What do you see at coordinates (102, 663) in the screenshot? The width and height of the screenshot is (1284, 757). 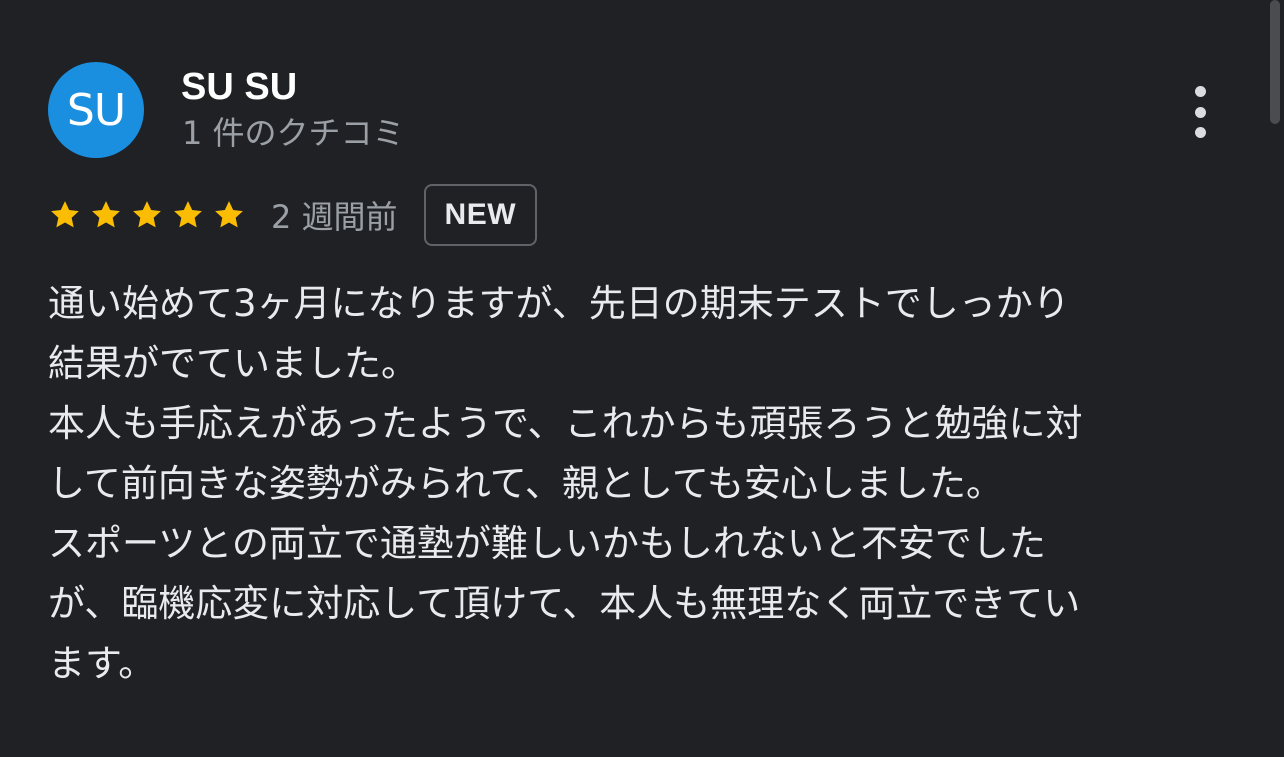 I see `review-text-line: ます。` at bounding box center [102, 663].